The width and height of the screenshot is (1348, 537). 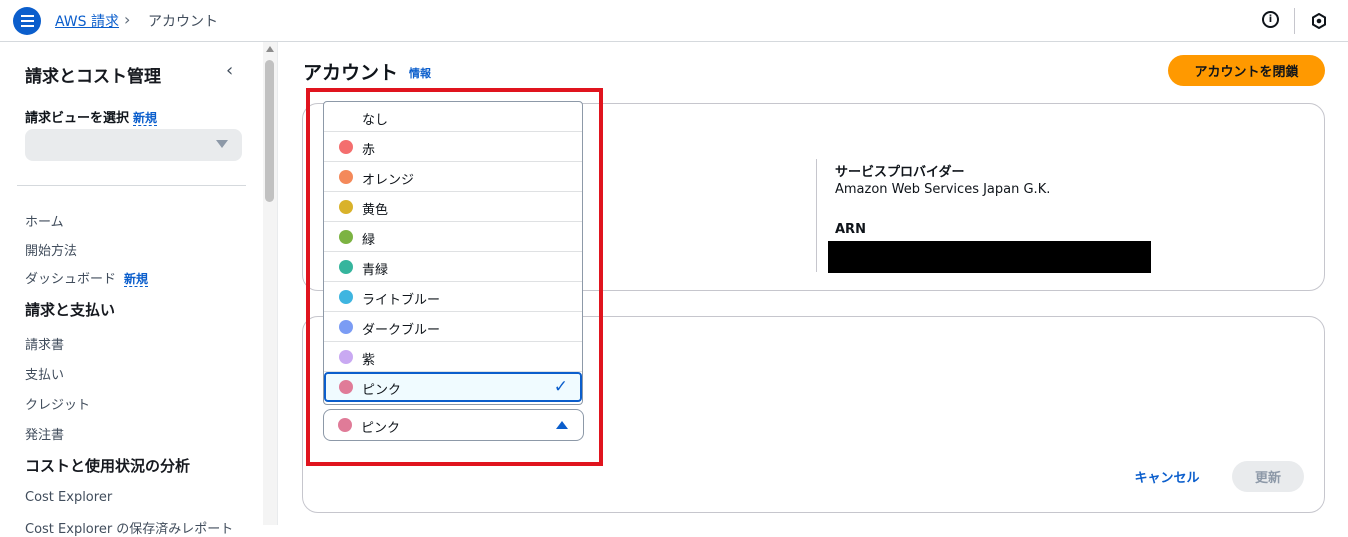 I want to click on menu-button, so click(x=27, y=21).